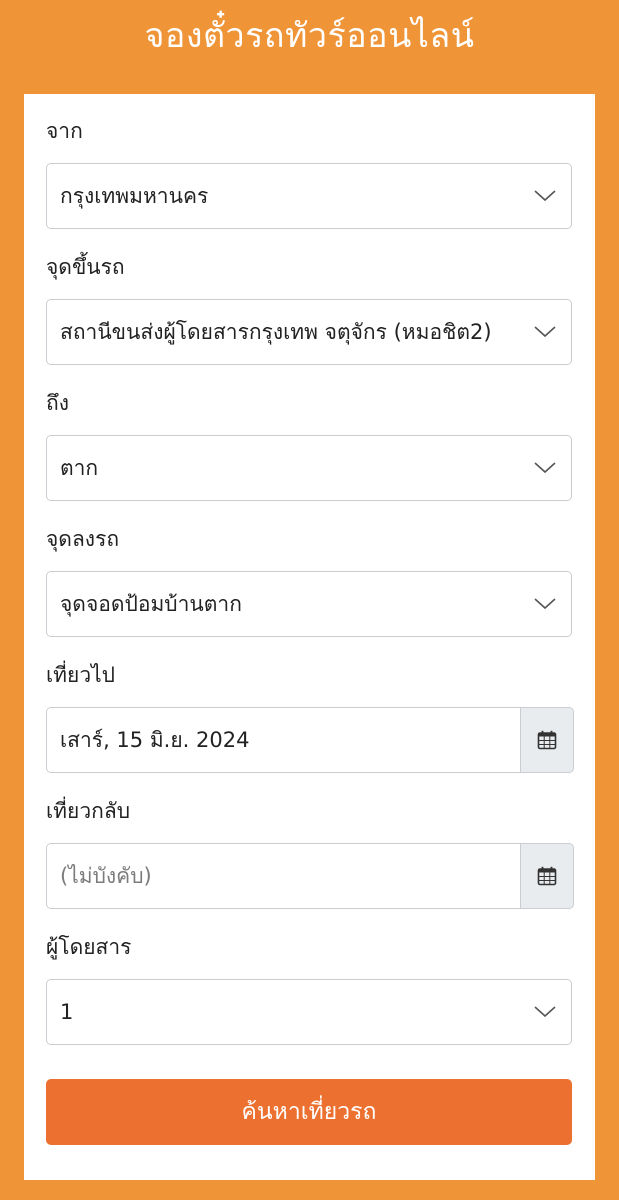 Image resolution: width=619 pixels, height=1200 pixels. Describe the element at coordinates (309, 604) in the screenshot. I see `drop-point-select: จุดจอดป้อมบ้านตาก` at that location.